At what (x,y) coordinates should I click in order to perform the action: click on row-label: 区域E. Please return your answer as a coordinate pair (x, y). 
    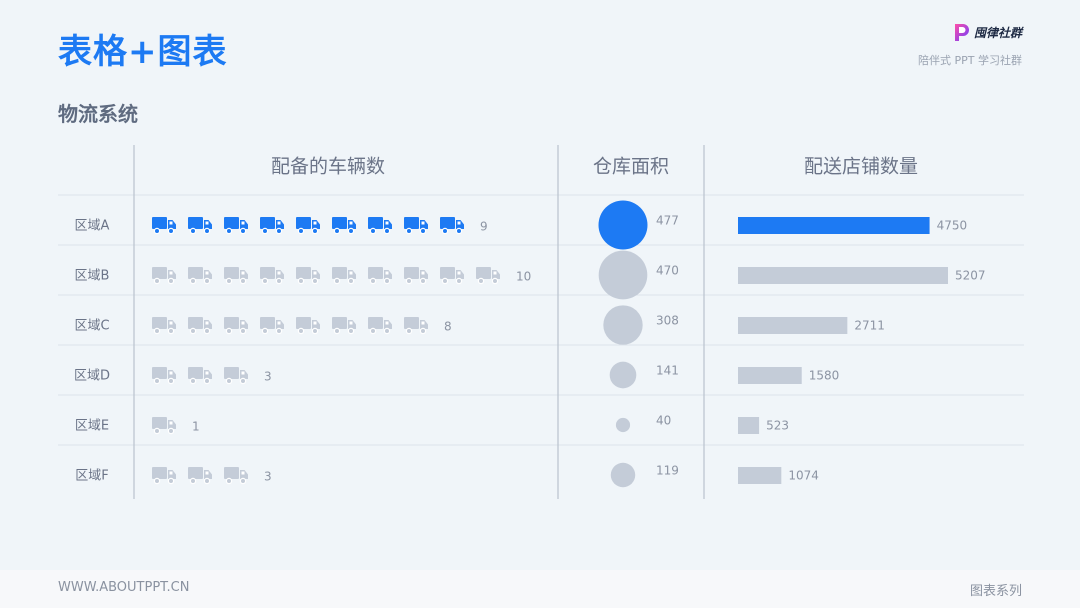
    Looking at the image, I should click on (92, 426).